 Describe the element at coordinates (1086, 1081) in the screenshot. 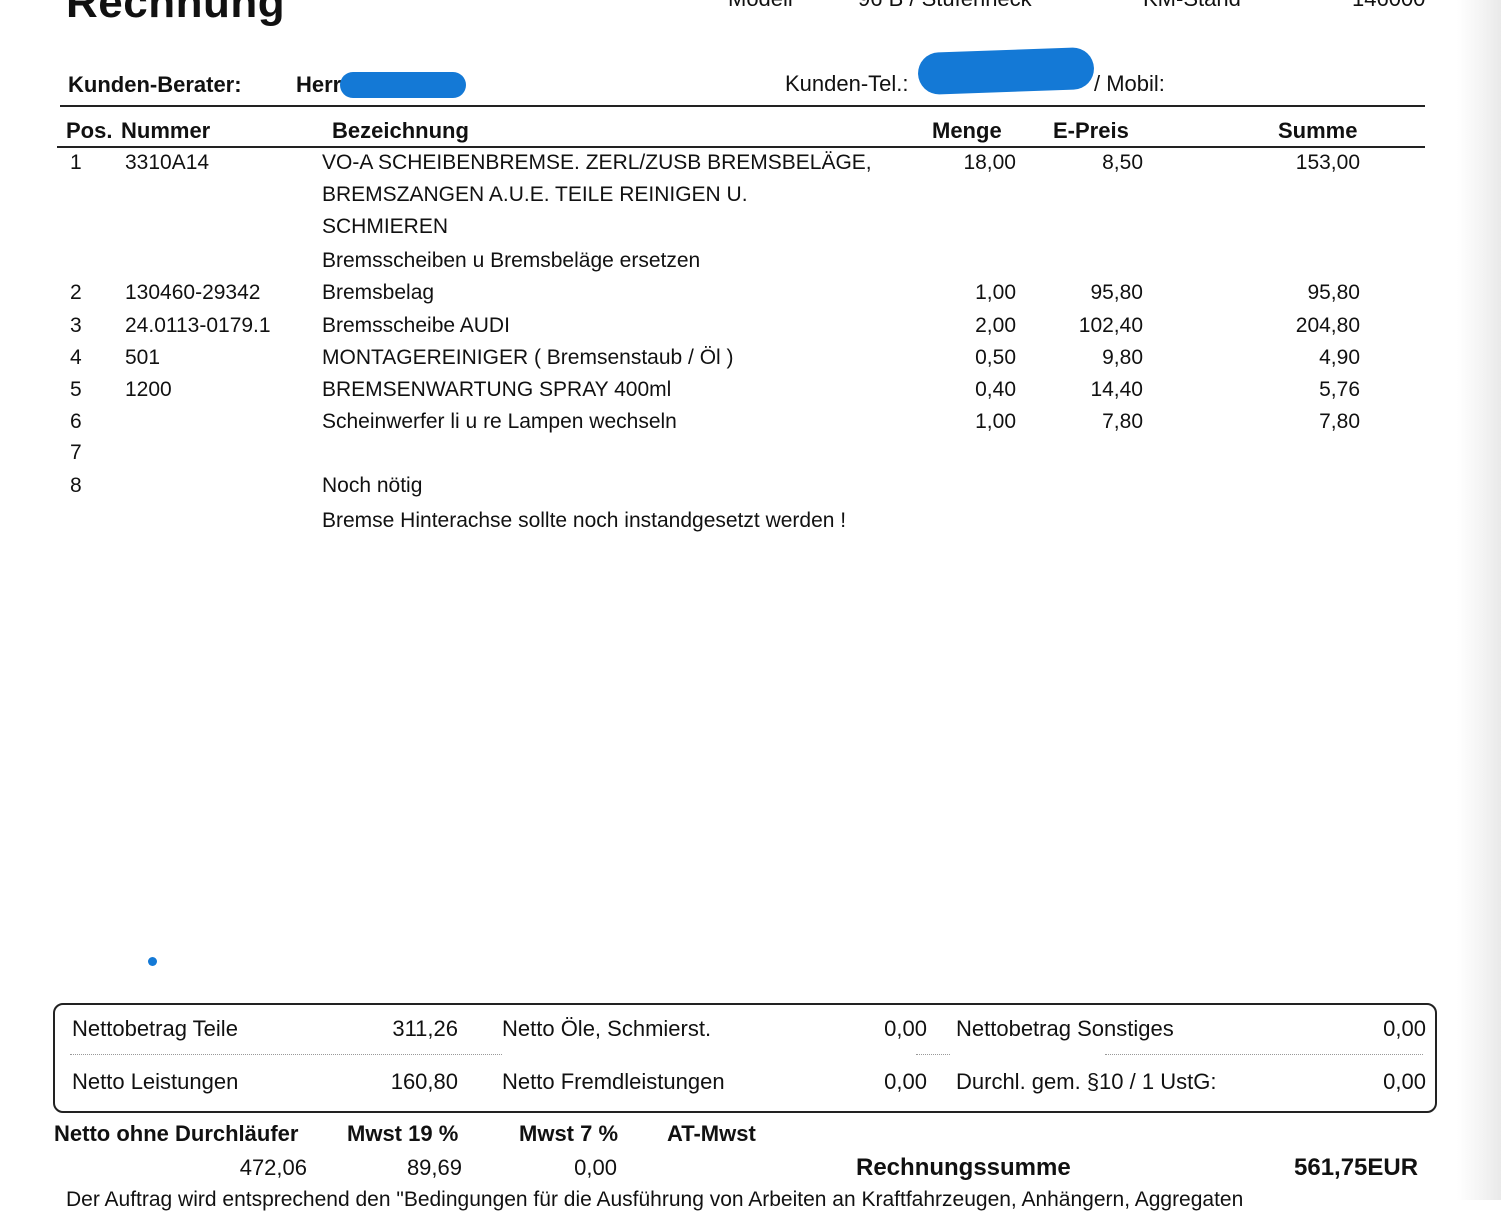

I see `durchlaufer-label: Durchl. gem. §10 / 1 UstG:` at that location.